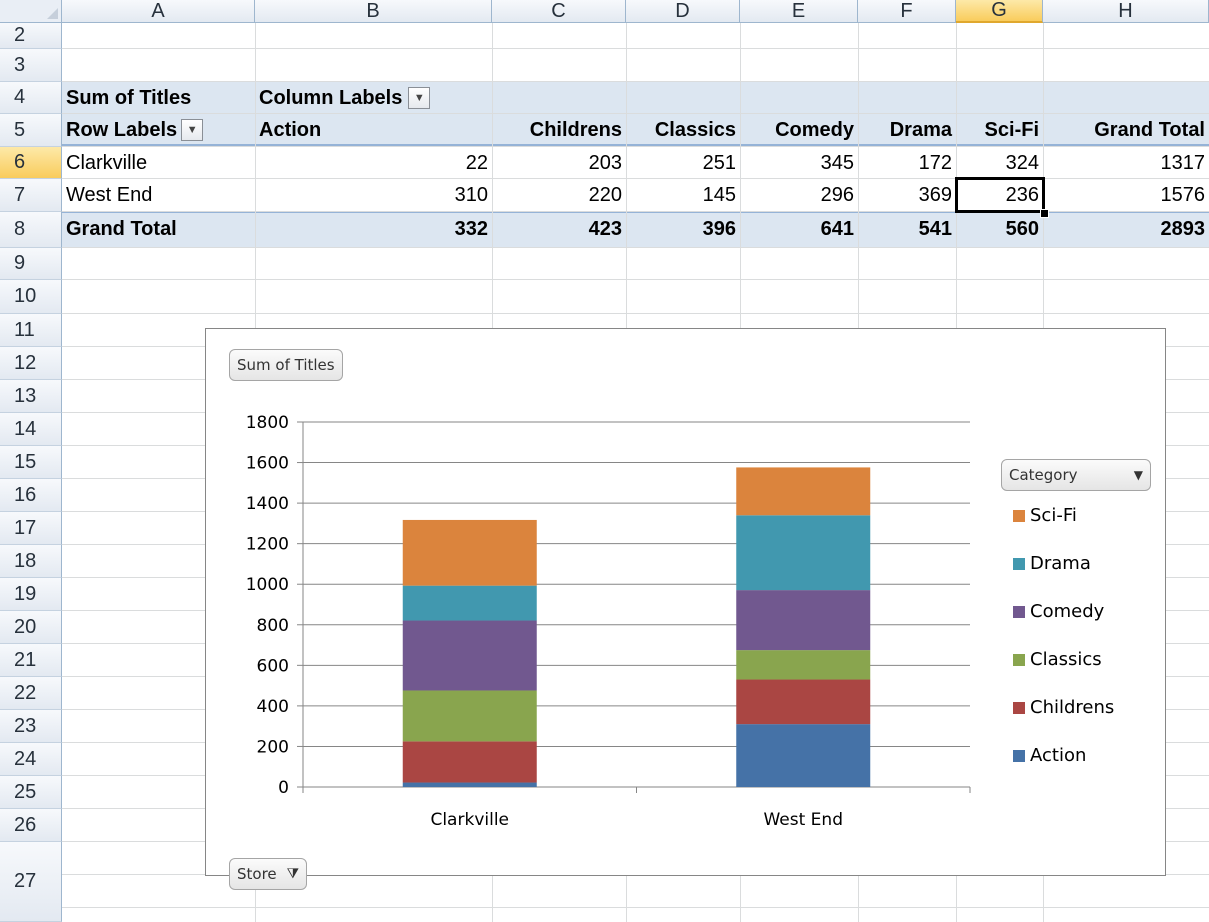 The image size is (1209, 922). What do you see at coordinates (31, 882) in the screenshot?
I see `row-header-27: 27` at bounding box center [31, 882].